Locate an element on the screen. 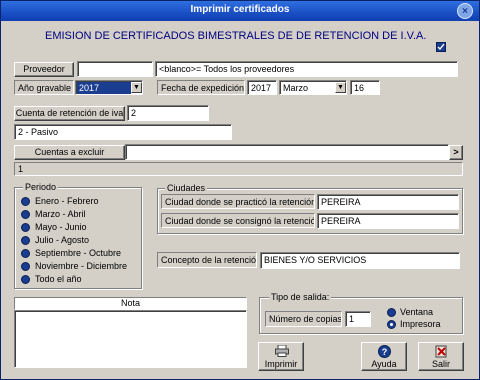 This screenshot has height=380, width=480. cuentas-excluir-button: Cuentas a excluir is located at coordinates (69, 152).